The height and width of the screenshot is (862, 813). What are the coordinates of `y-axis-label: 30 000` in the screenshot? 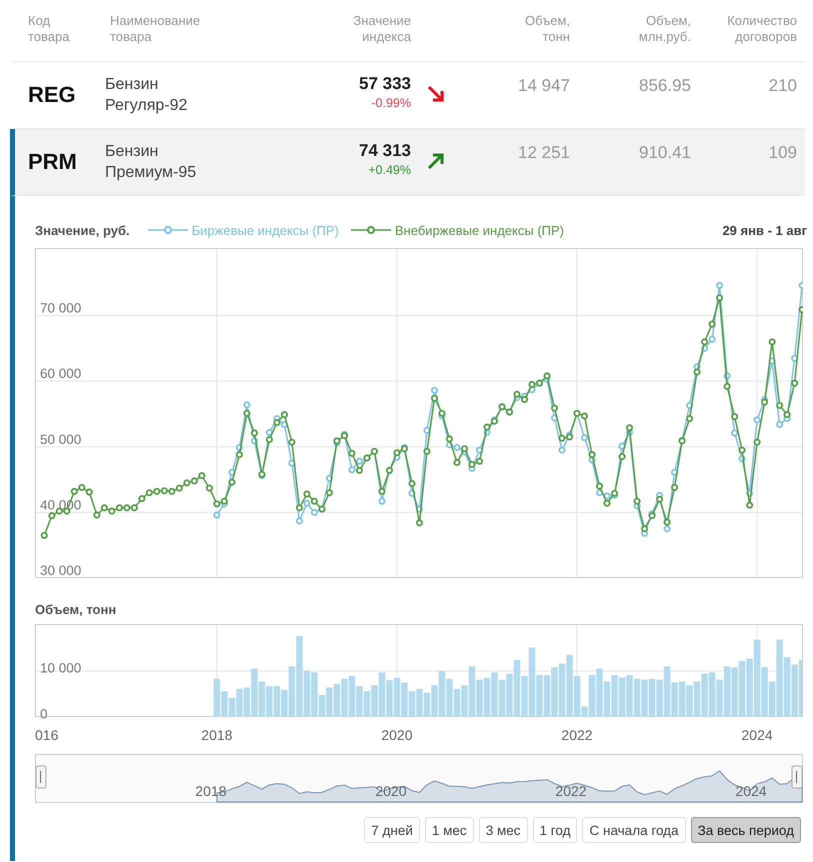 It's located at (61, 570).